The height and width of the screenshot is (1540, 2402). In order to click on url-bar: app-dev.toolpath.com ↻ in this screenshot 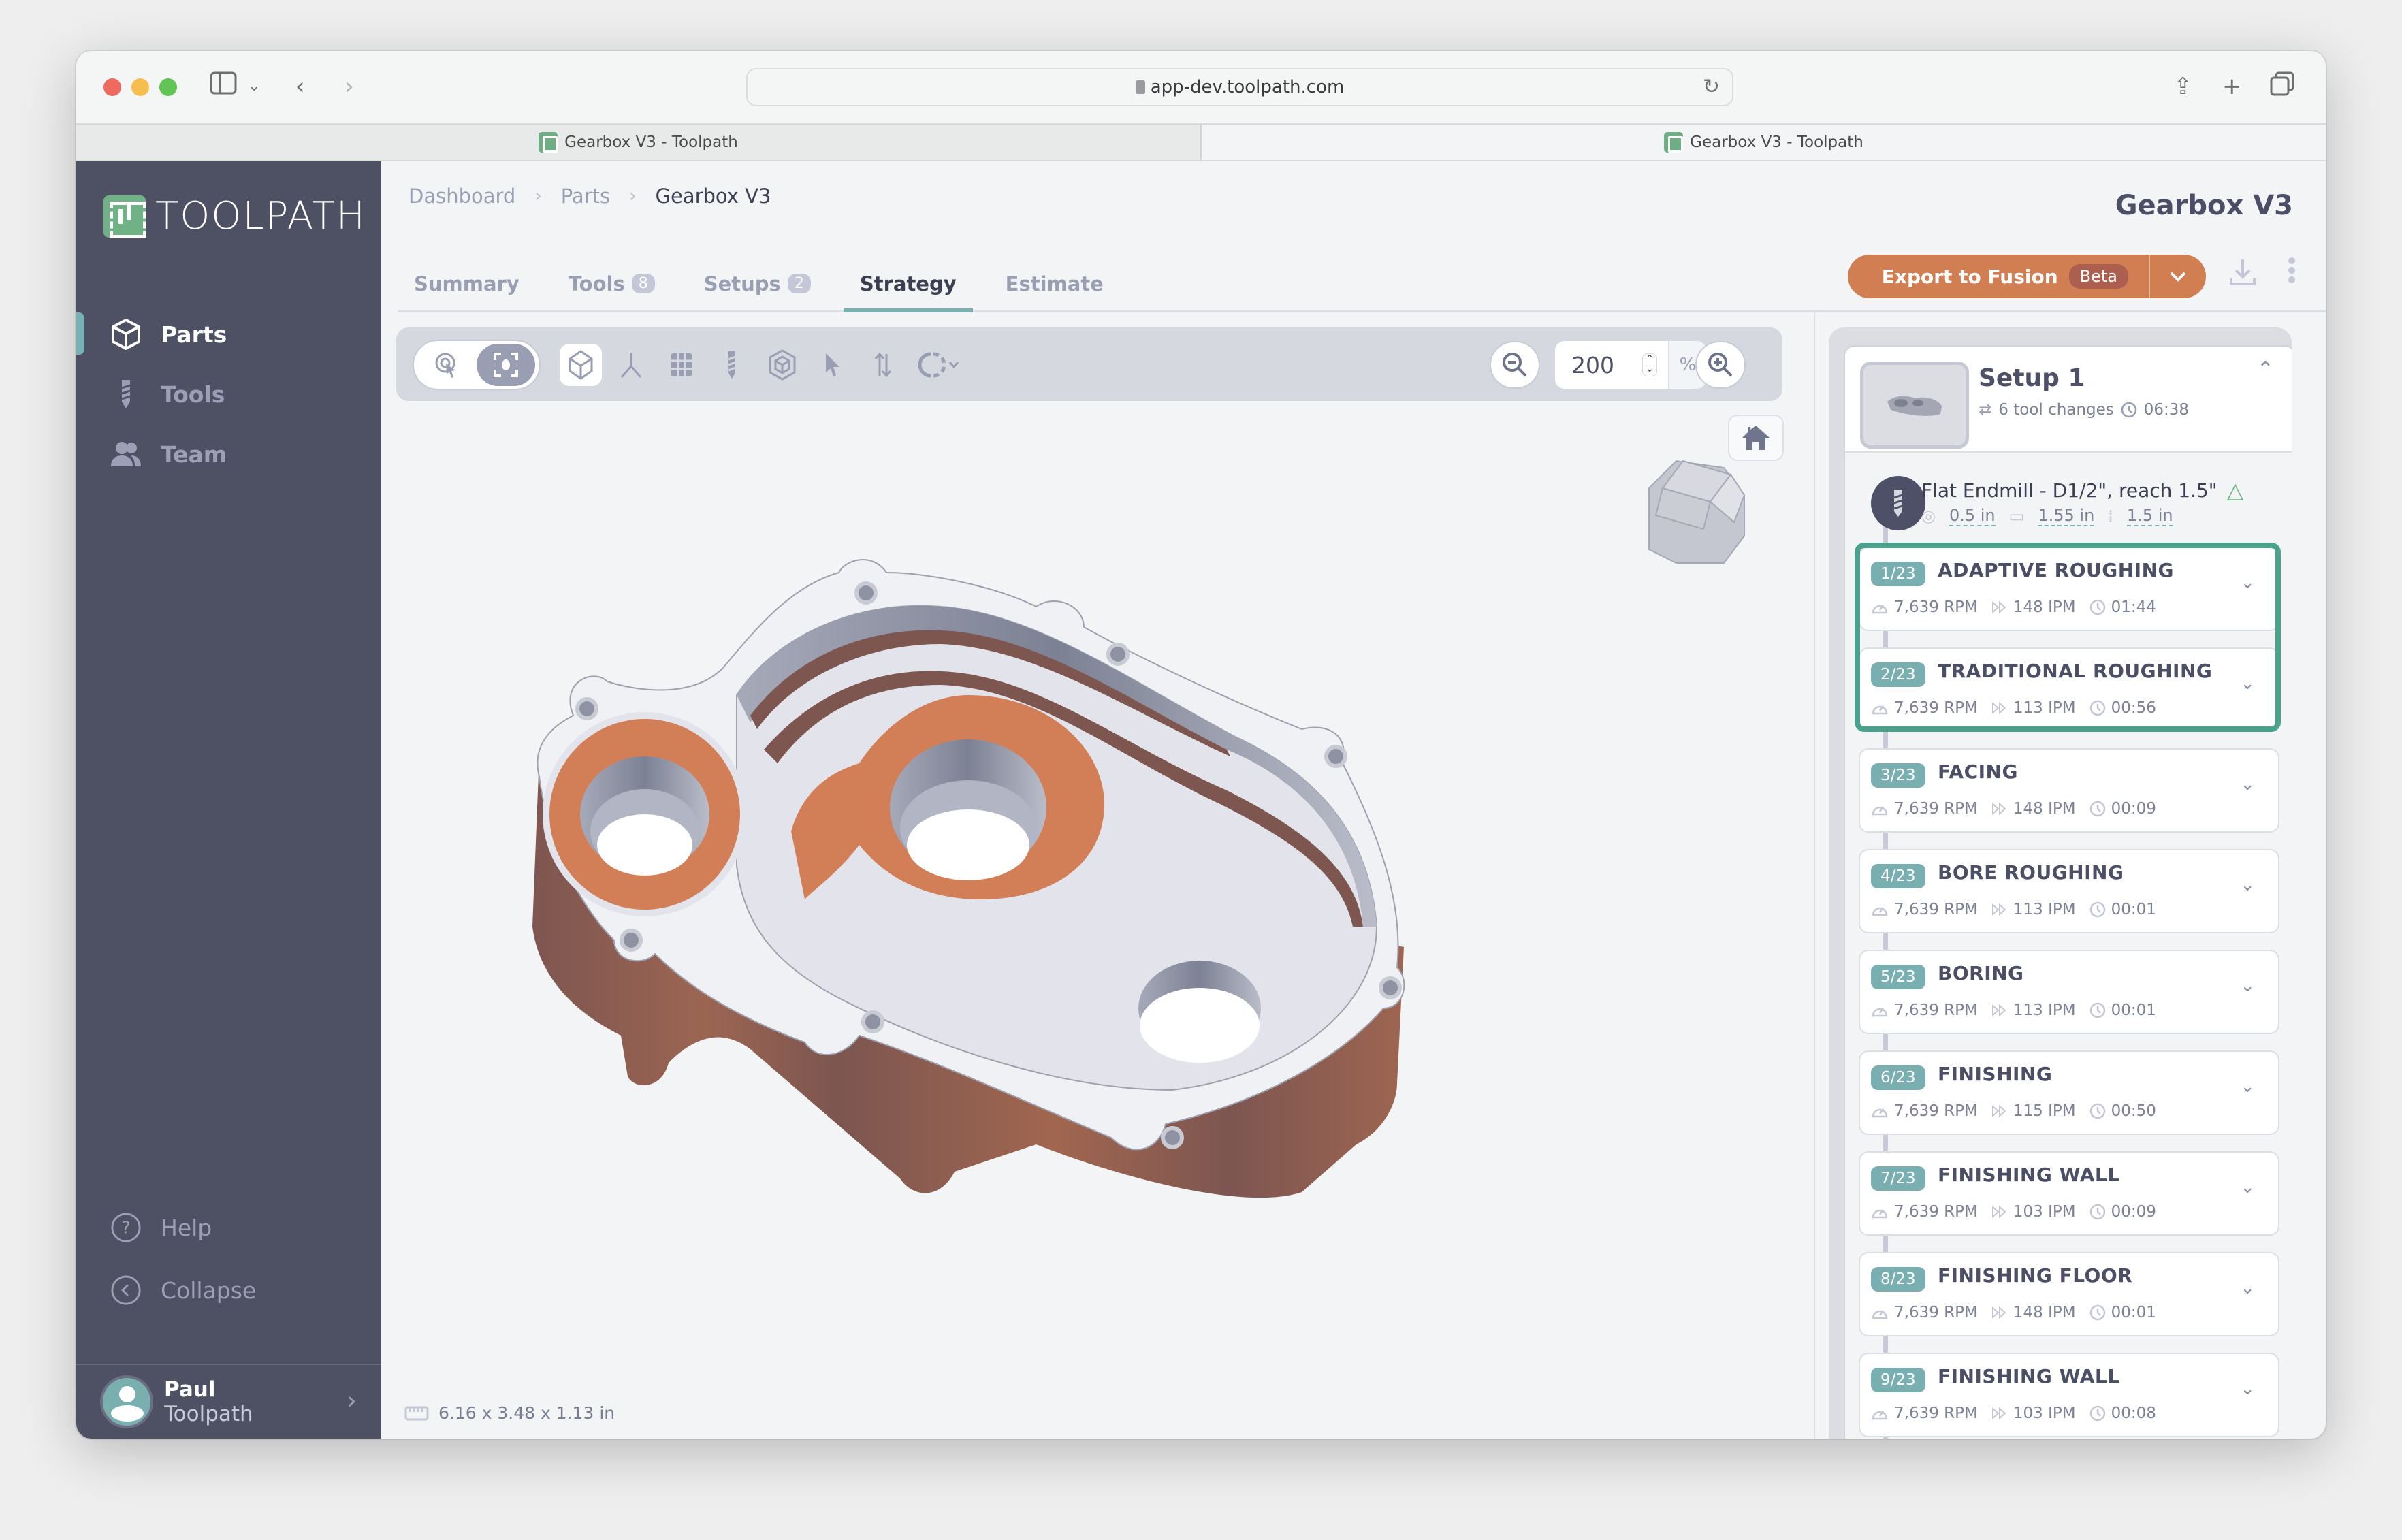, I will do `click(1239, 87)`.